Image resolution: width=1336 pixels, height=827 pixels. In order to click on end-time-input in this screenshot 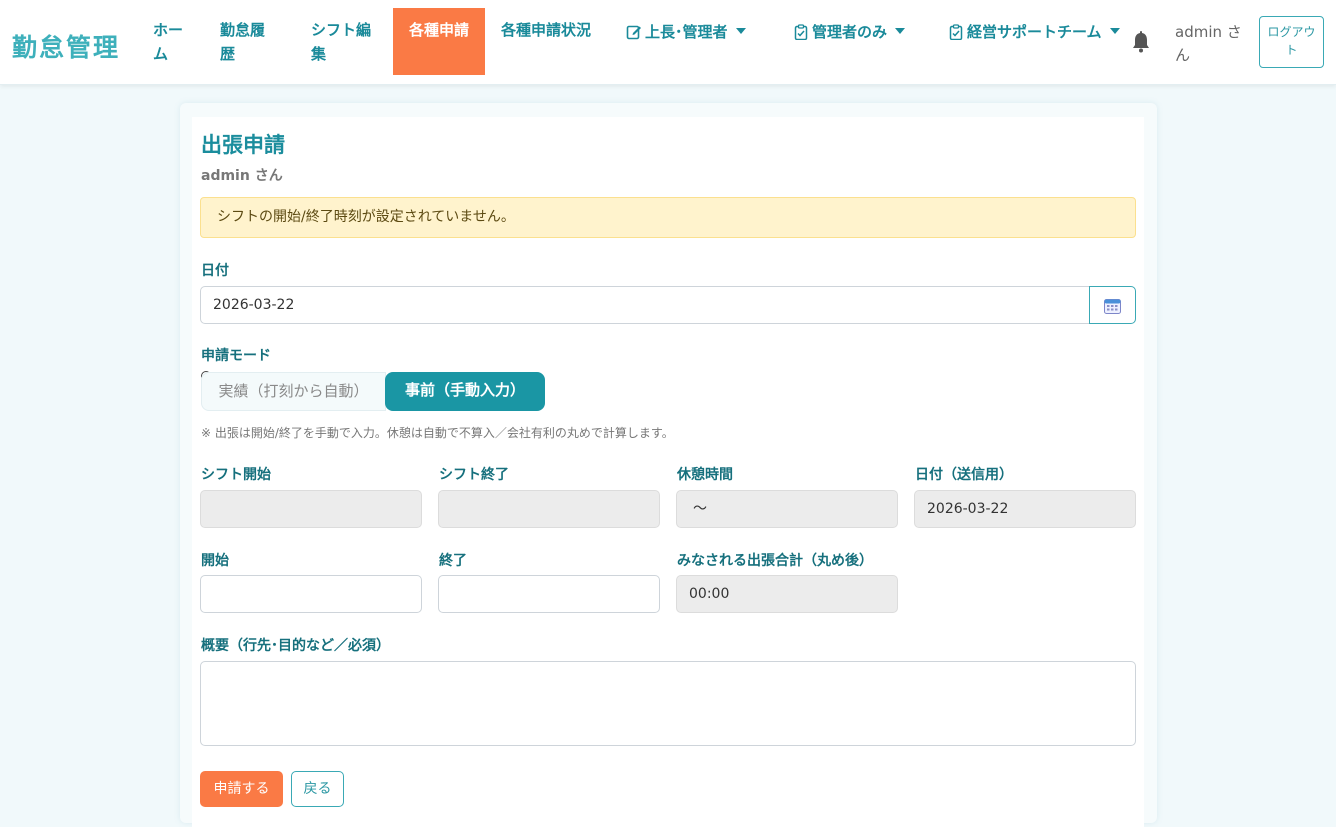, I will do `click(549, 594)`.